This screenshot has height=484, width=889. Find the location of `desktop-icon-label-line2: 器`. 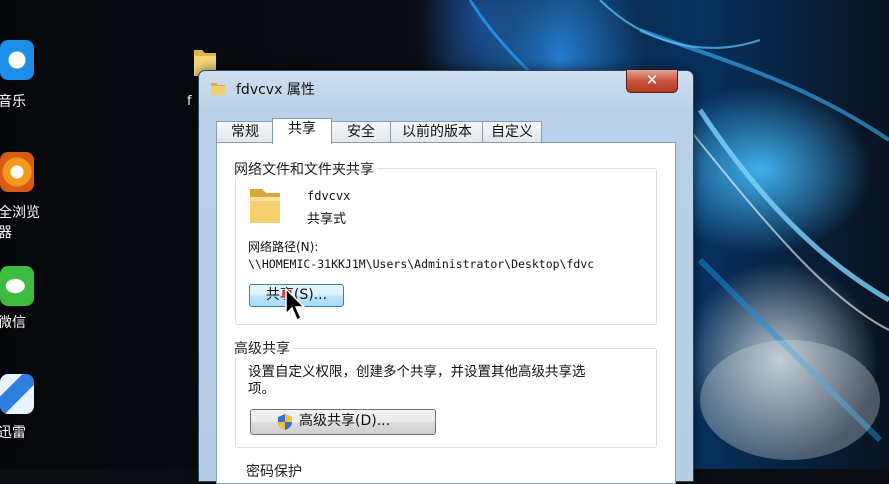

desktop-icon-label-line2: 器 is located at coordinates (6, 233).